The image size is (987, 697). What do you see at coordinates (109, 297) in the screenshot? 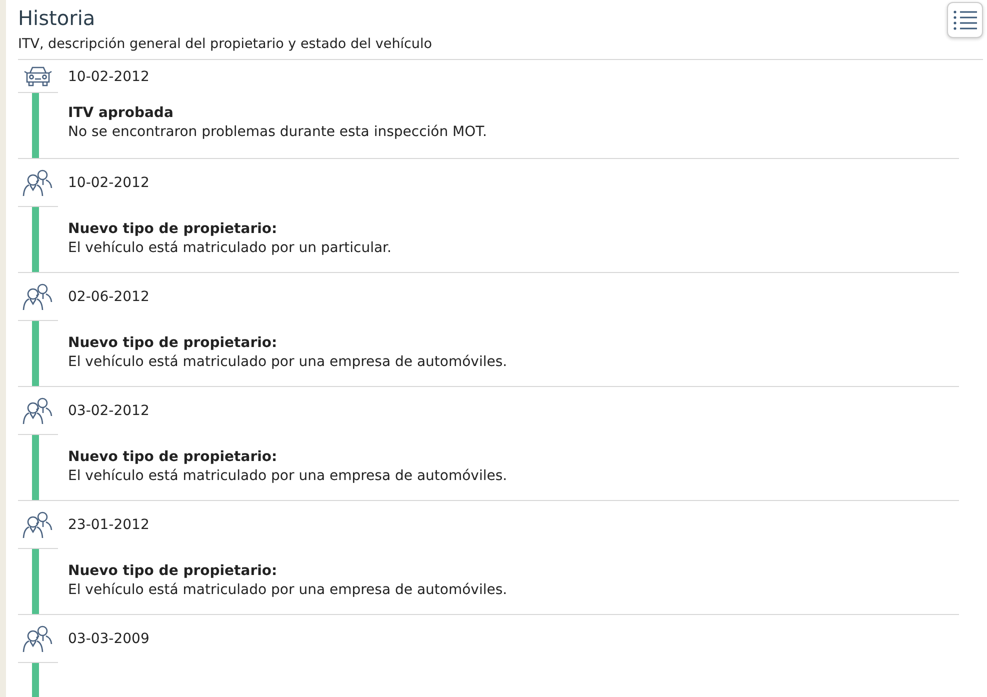
I see `event-date: 02-06-2012` at bounding box center [109, 297].